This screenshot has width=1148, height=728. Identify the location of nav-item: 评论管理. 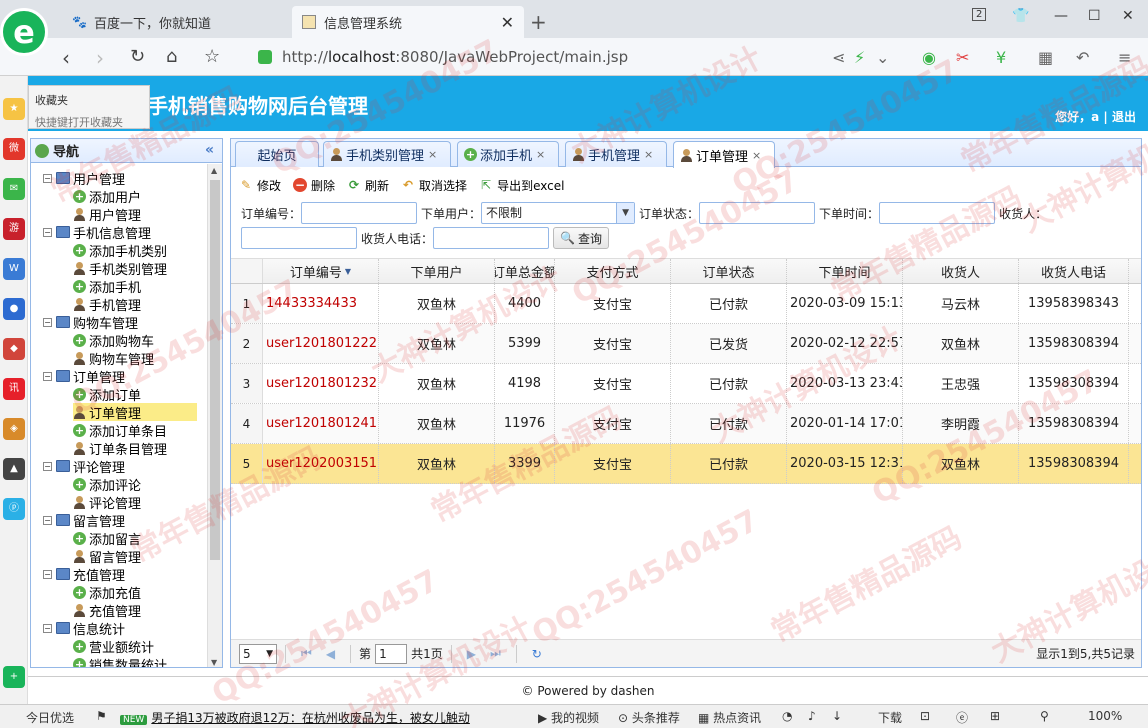
(135, 502).